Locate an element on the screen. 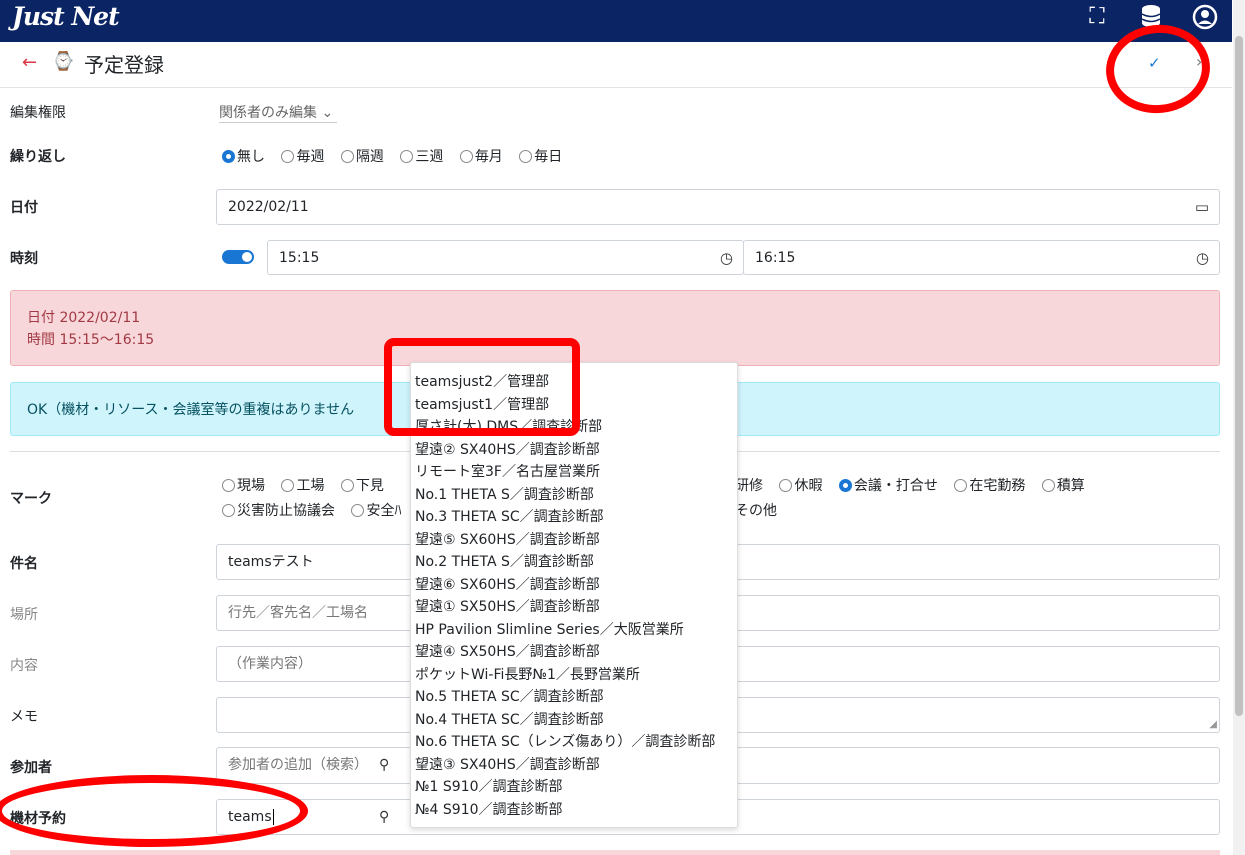 The image size is (1245, 855). mark-option-label: 在宅勤務 is located at coordinates (997, 486).